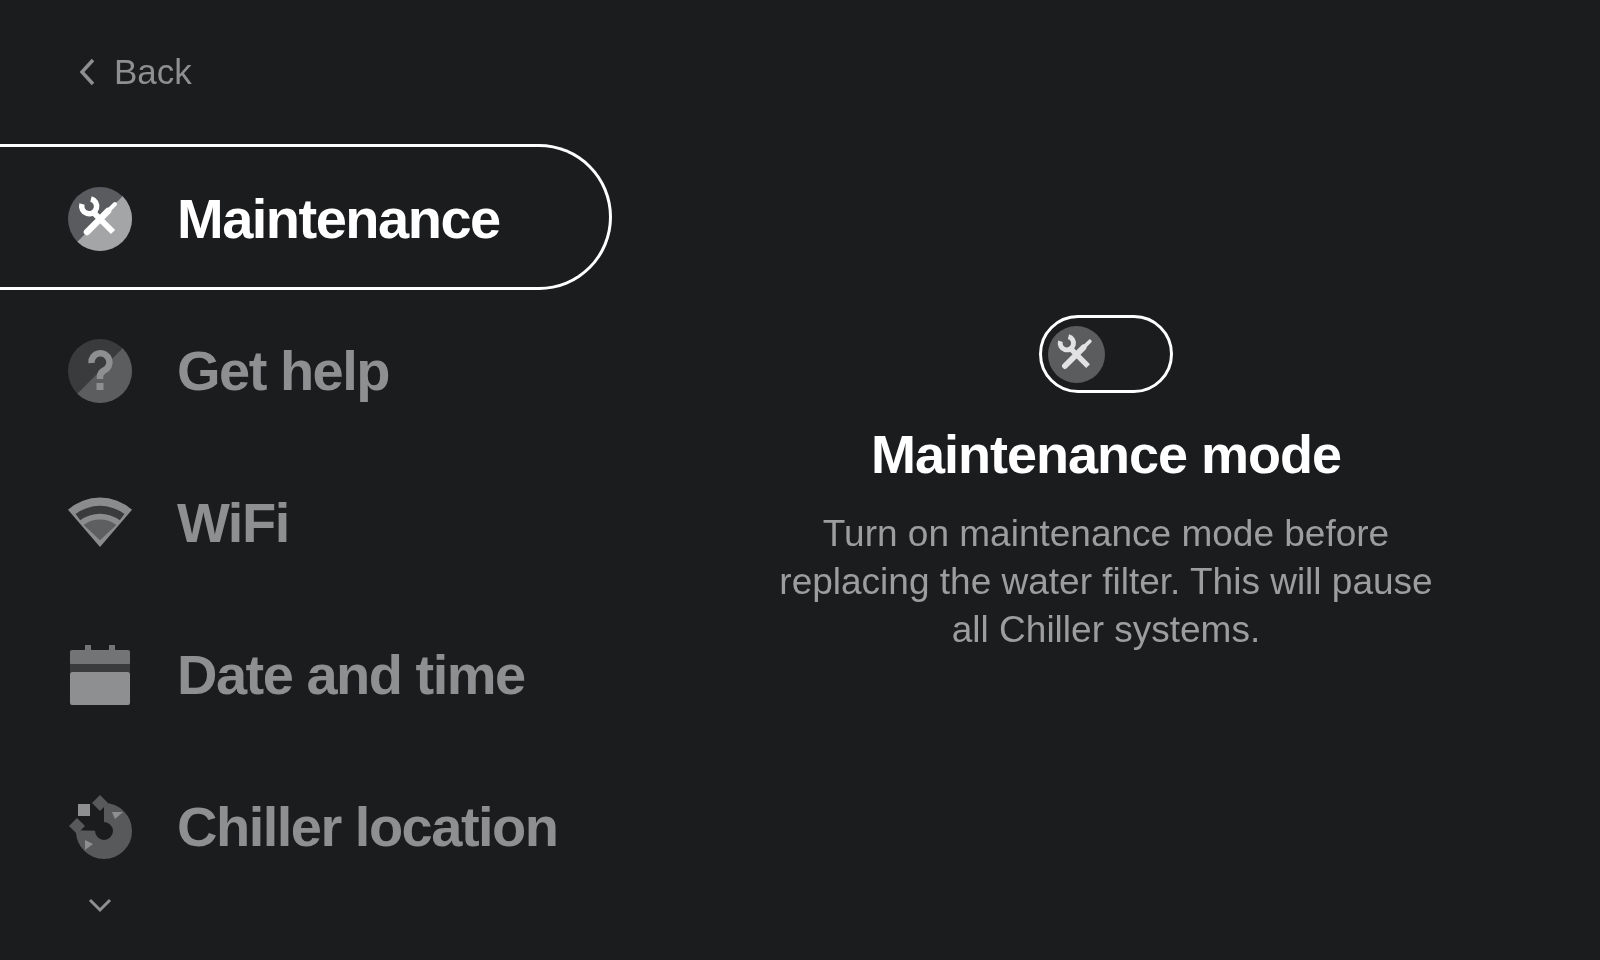 The image size is (1600, 960). Describe the element at coordinates (178, 521) in the screenshot. I see `menu-item: WiFi` at that location.